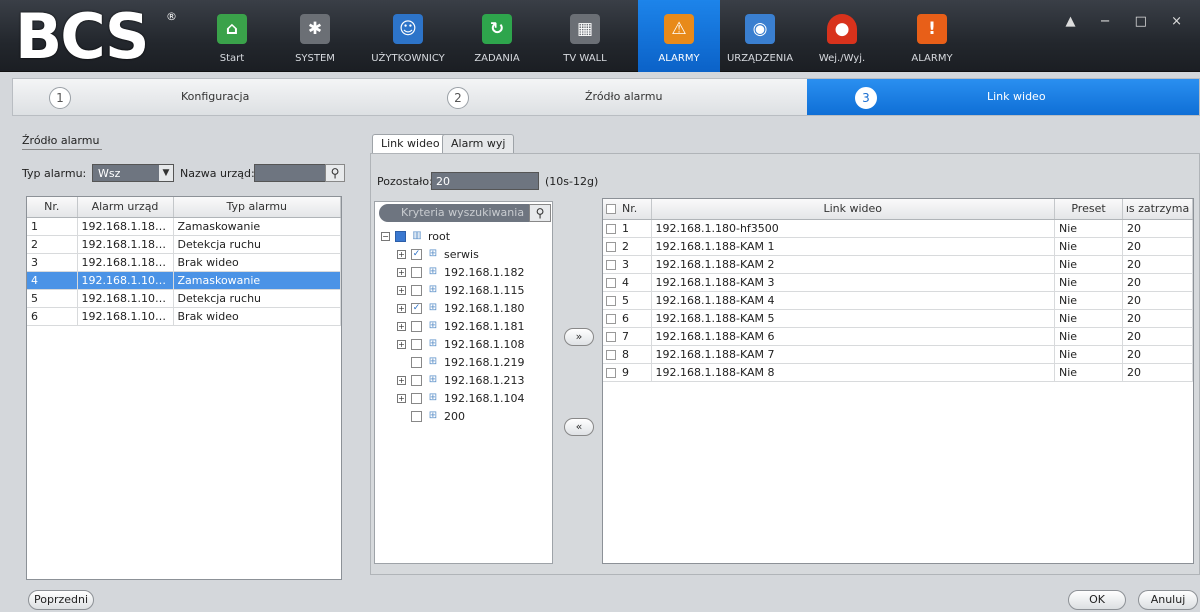 The height and width of the screenshot is (612, 1200). I want to click on tree-node: + ⊞ 192.168.1.104, so click(460, 398).